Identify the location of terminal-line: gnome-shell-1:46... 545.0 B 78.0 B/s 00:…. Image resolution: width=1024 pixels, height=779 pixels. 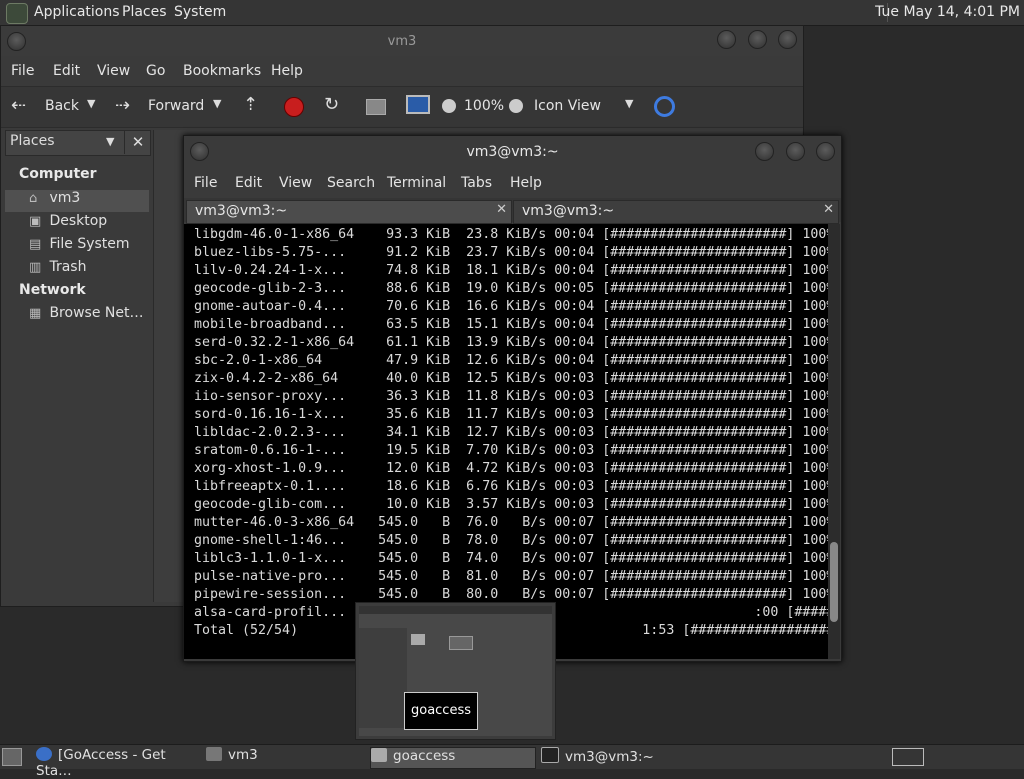
(511, 540).